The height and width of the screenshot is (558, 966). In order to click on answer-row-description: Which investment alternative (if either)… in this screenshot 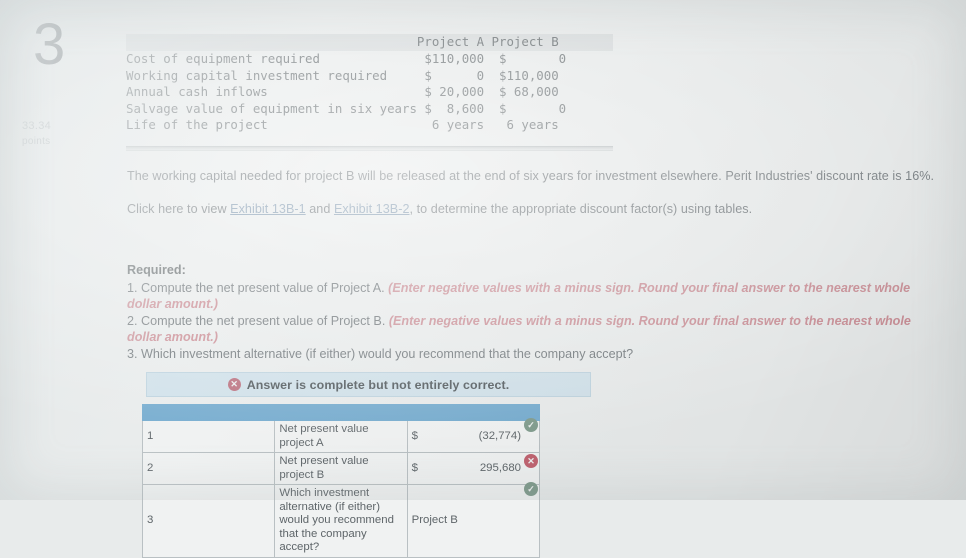, I will do `click(341, 521)`.